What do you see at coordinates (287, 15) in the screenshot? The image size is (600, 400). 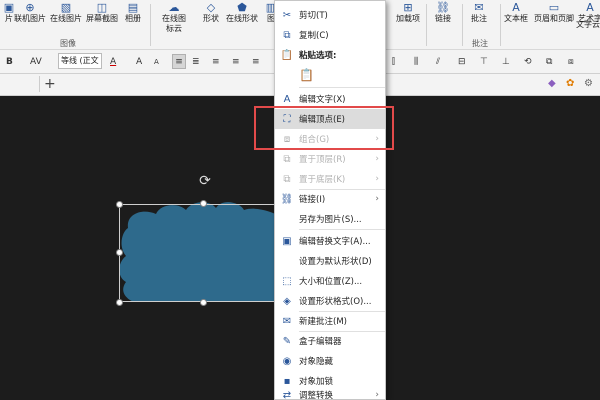 I see `scissors-icon: ✂` at bounding box center [287, 15].